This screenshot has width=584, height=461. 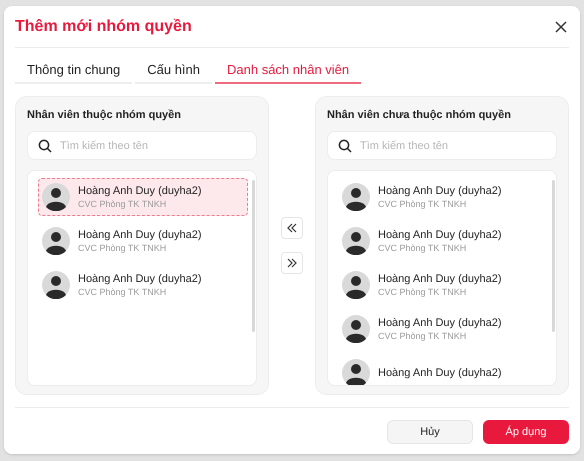 I want to click on double-chevron-right-icon, so click(x=292, y=263).